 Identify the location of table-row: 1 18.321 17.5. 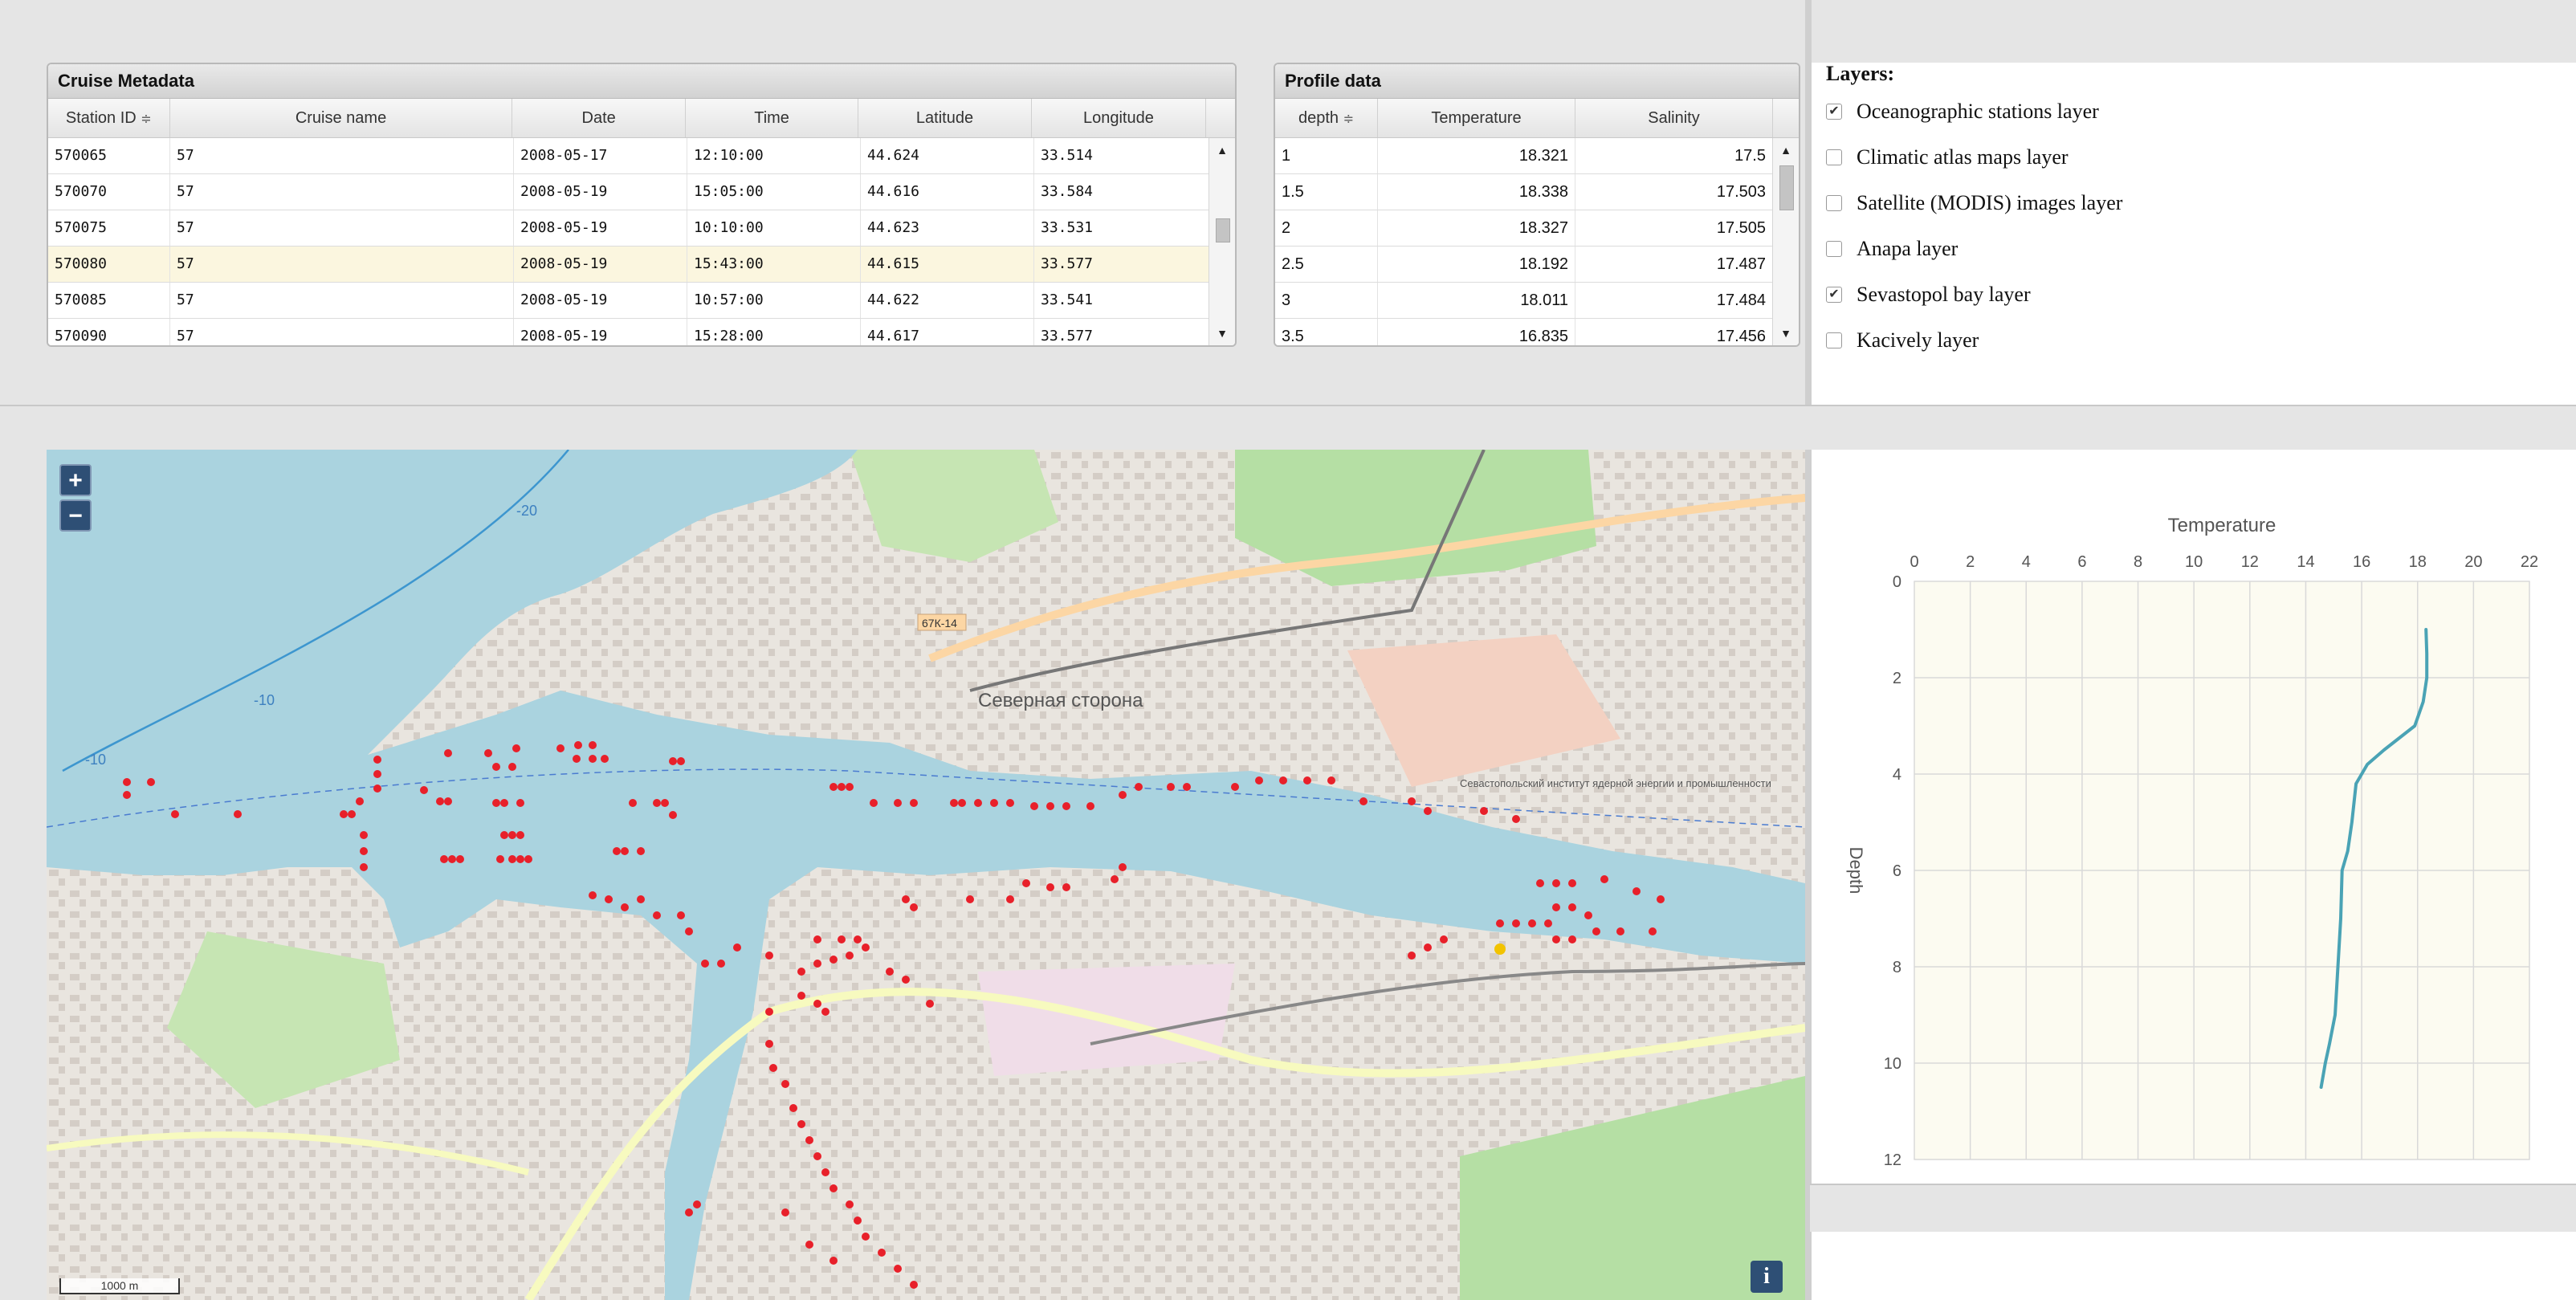
(1524, 156).